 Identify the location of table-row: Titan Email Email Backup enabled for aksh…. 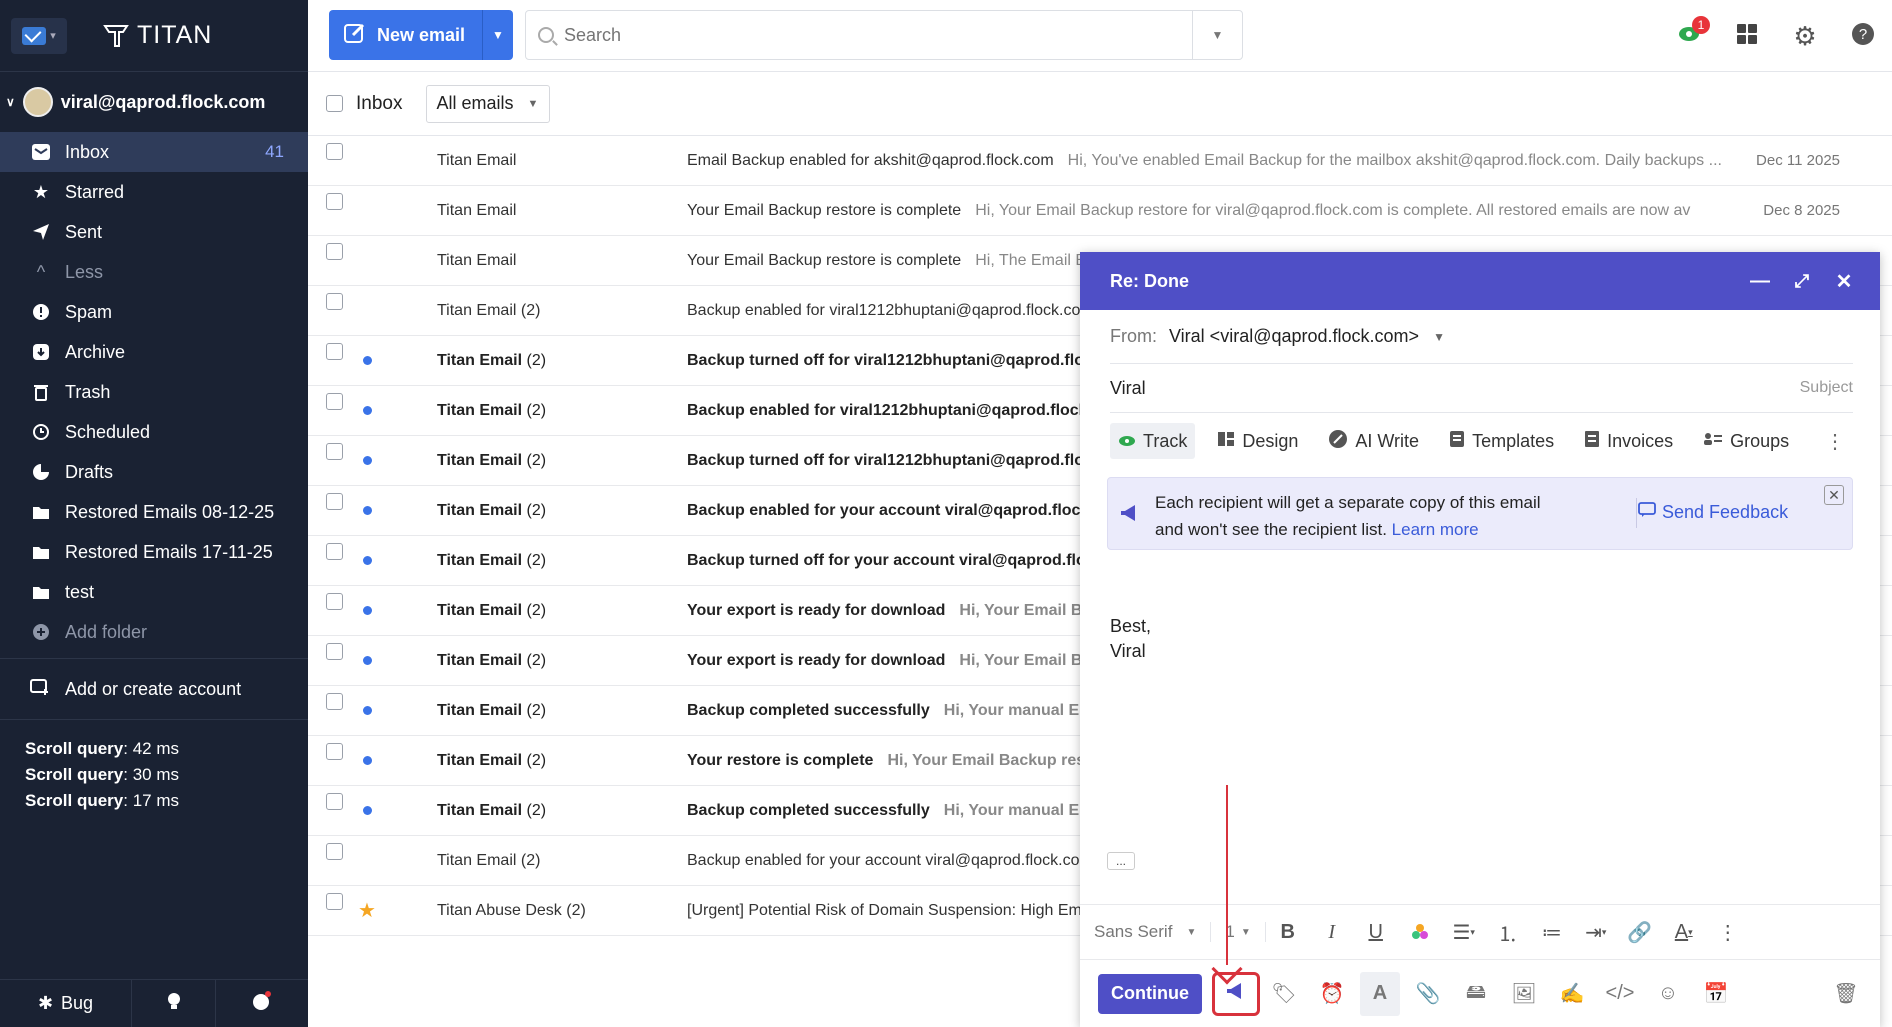
(1100, 161).